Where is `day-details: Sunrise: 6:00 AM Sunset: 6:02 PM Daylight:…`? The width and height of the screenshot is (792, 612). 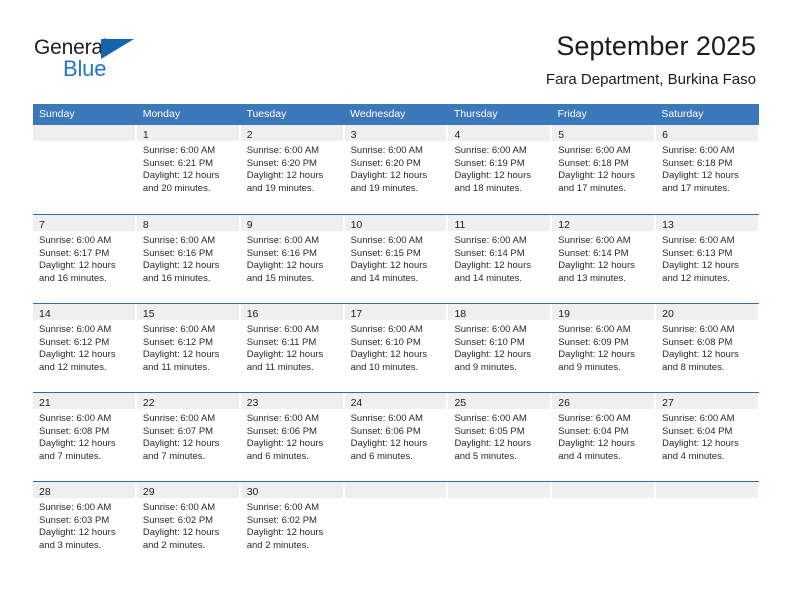
day-details: Sunrise: 6:00 AM Sunset: 6:02 PM Daylight:… is located at coordinates (292, 525).